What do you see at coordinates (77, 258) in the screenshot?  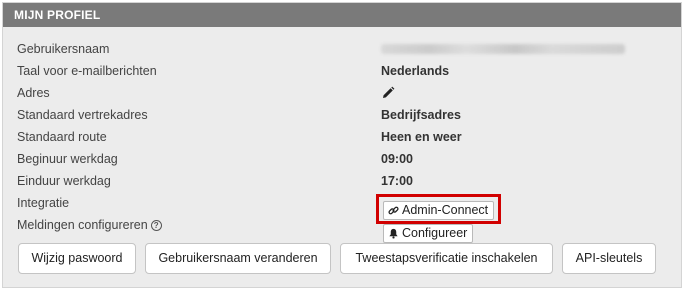 I see `change-password-button: Wijzig paswoord` at bounding box center [77, 258].